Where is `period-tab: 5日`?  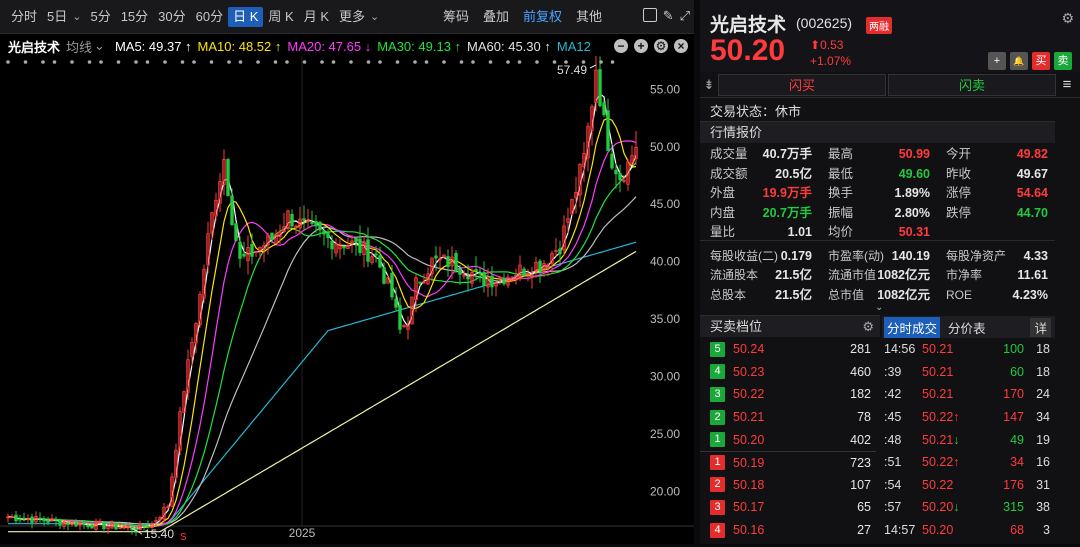
period-tab: 5日 is located at coordinates (57, 17).